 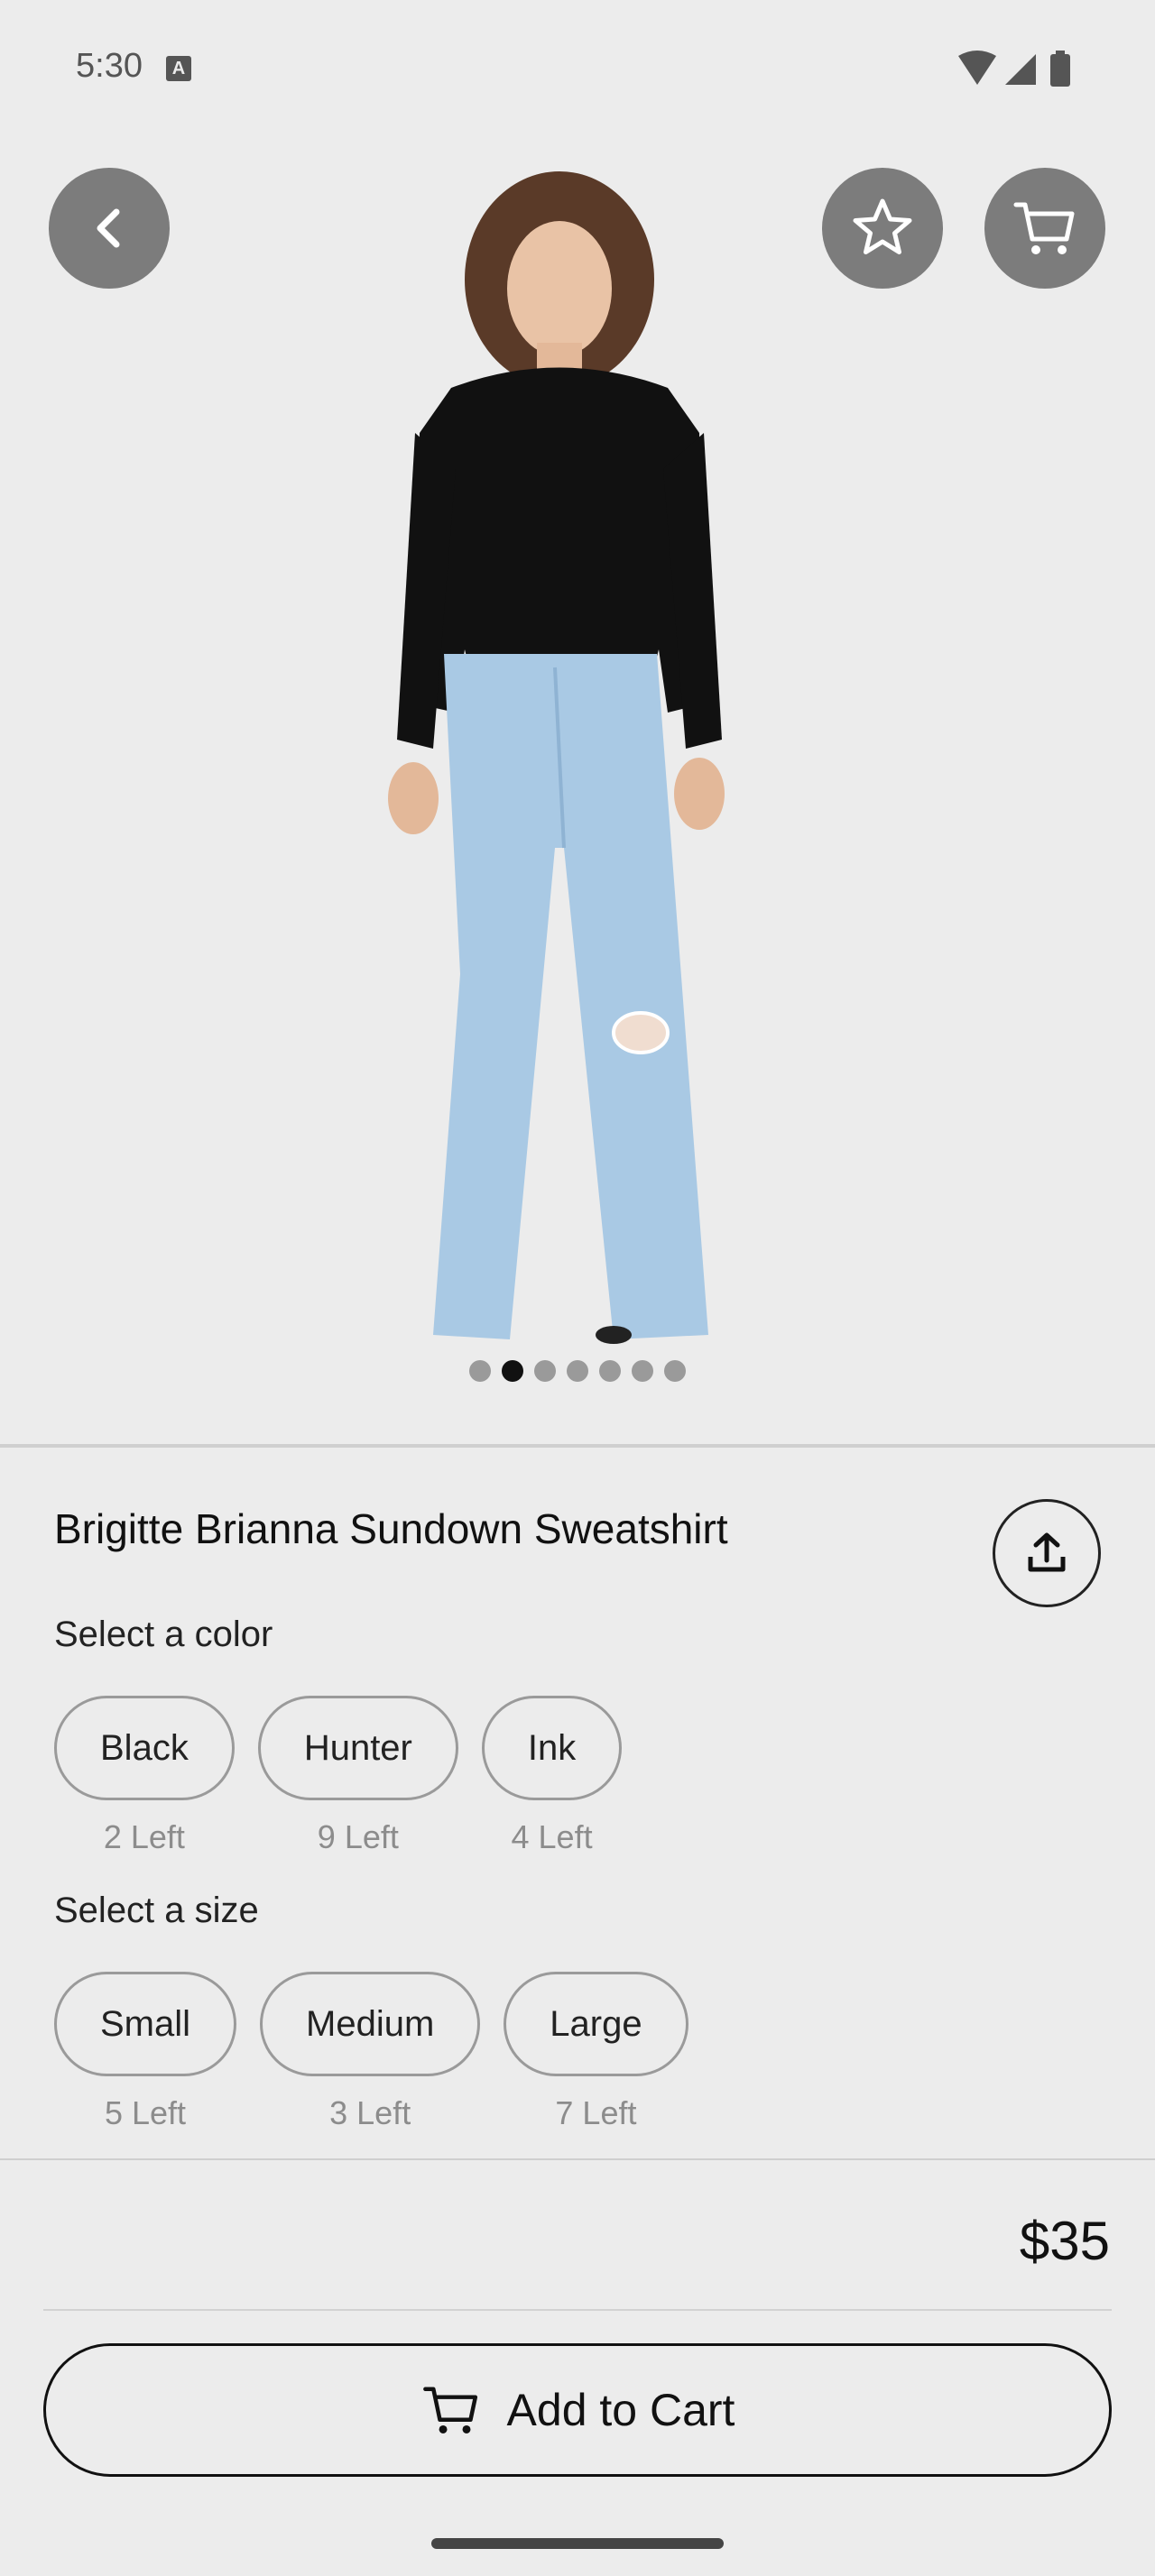 I want to click on back-button, so click(x=109, y=228).